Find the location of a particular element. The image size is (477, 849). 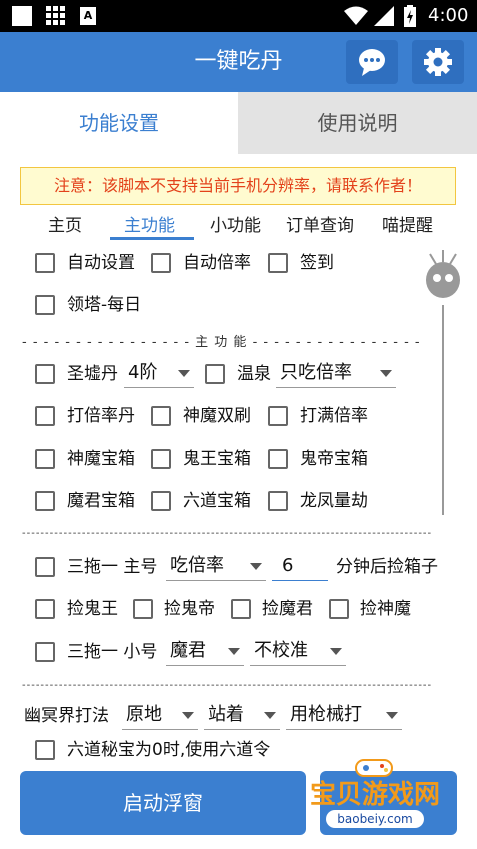

signin-checkbox is located at coordinates (278, 263).